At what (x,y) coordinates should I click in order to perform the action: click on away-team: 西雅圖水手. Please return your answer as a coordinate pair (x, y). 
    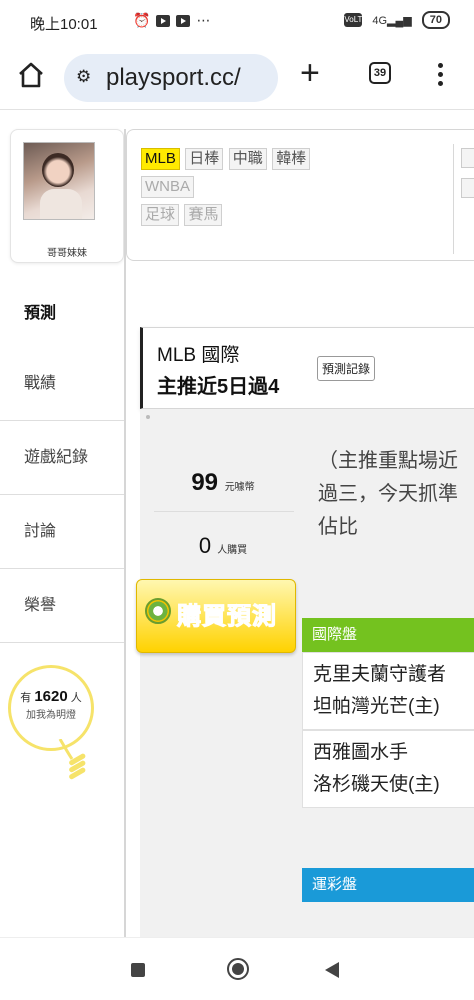
    Looking at the image, I should click on (361, 752).